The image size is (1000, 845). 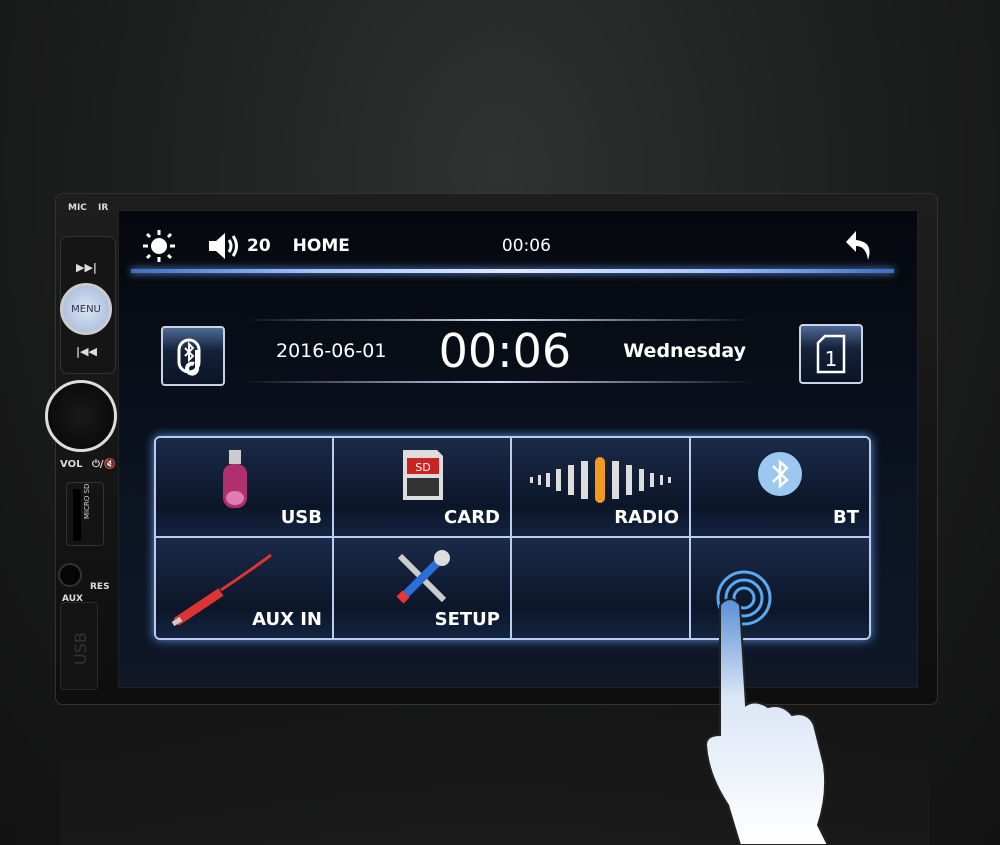 What do you see at coordinates (259, 246) in the screenshot?
I see `volume-level: 20` at bounding box center [259, 246].